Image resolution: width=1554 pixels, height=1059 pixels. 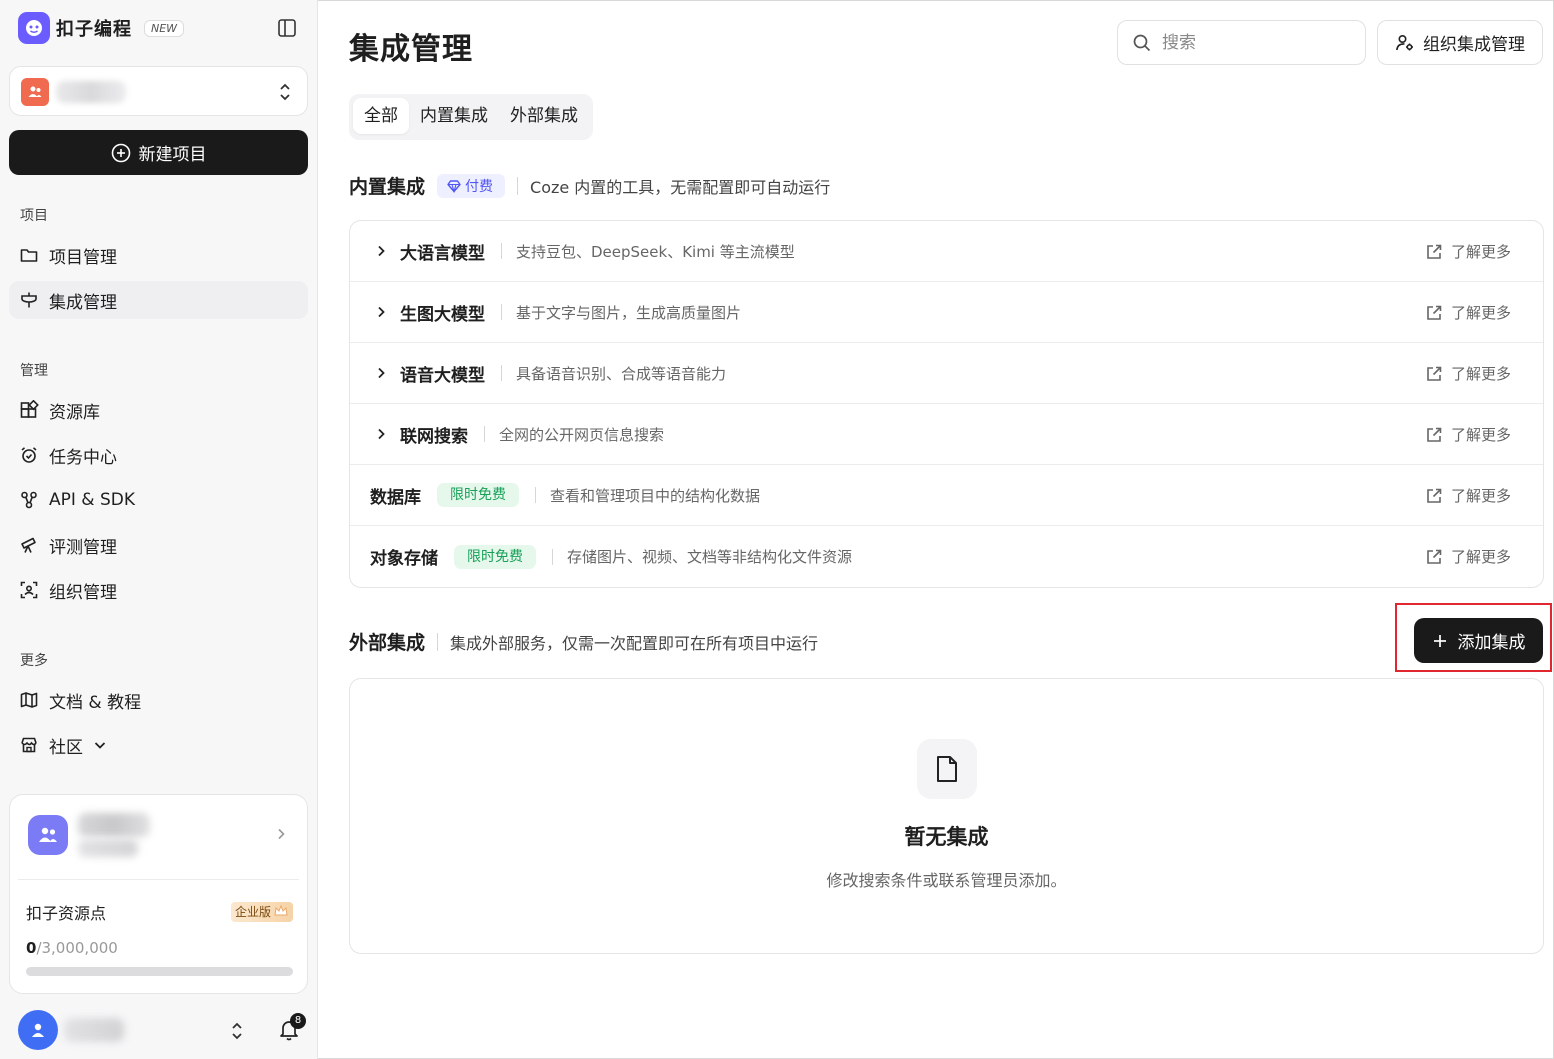 What do you see at coordinates (158, 410) in the screenshot?
I see `sidebar-item-resources: 资源库` at bounding box center [158, 410].